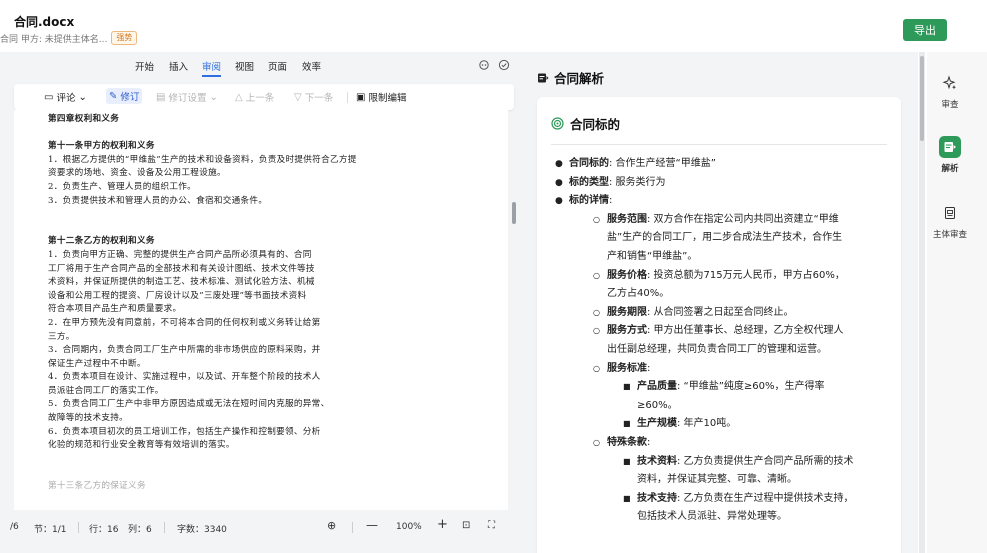 Image resolution: width=987 pixels, height=553 pixels. Describe the element at coordinates (743, 219) in the screenshot. I see `analysis-value: : 双方合作在指定公司内共同出资建立“甲维` at that location.